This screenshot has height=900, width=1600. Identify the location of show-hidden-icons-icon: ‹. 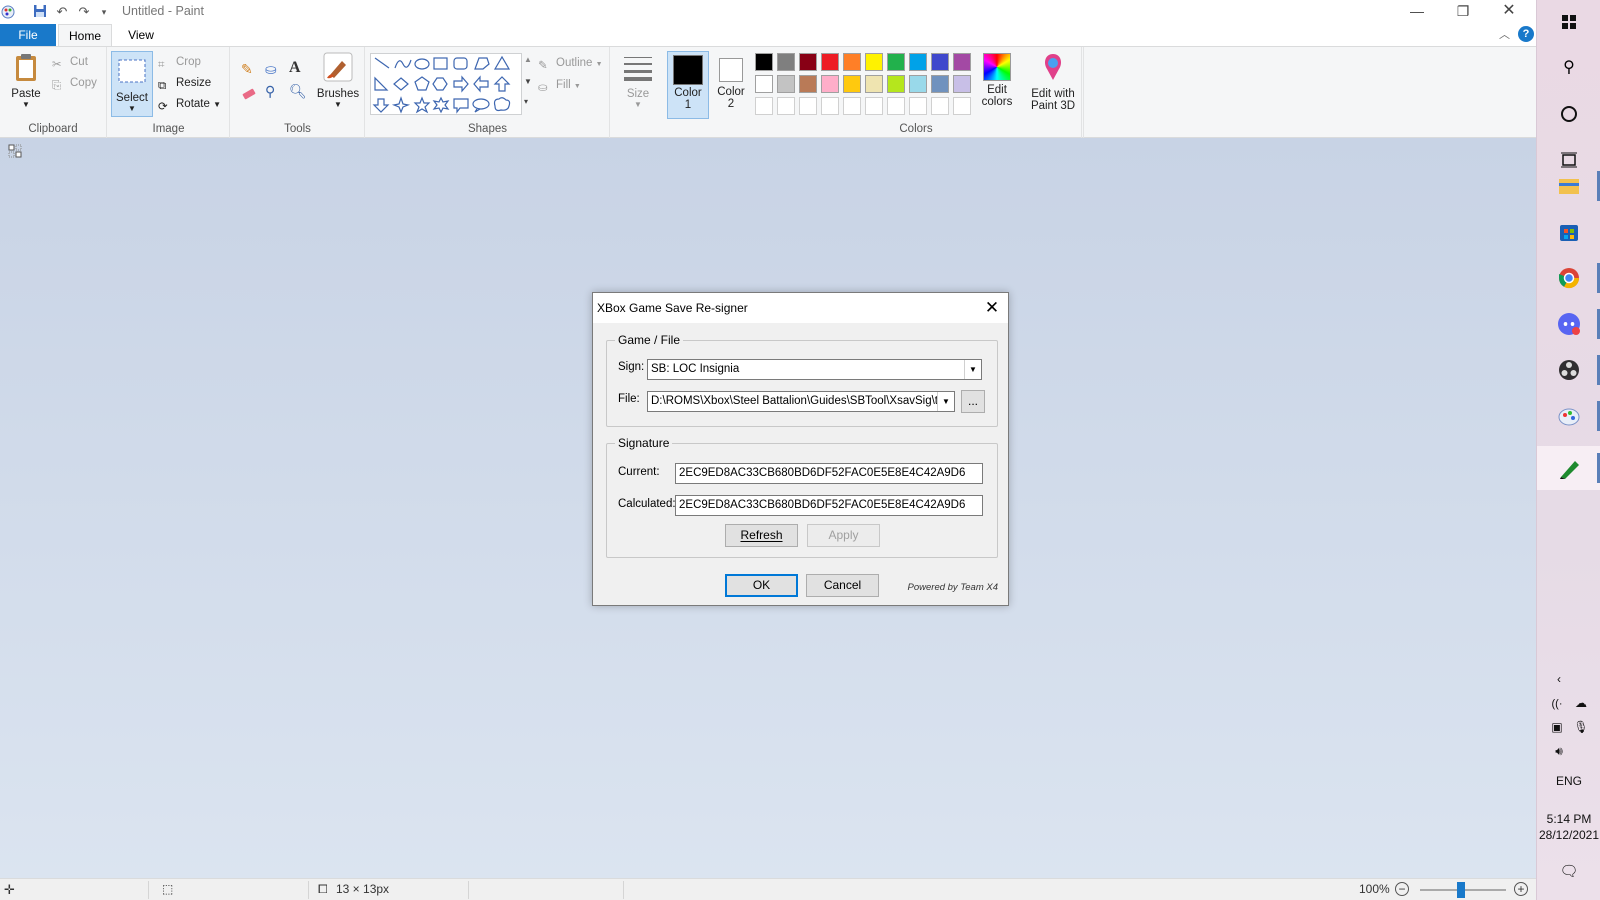
(1559, 679).